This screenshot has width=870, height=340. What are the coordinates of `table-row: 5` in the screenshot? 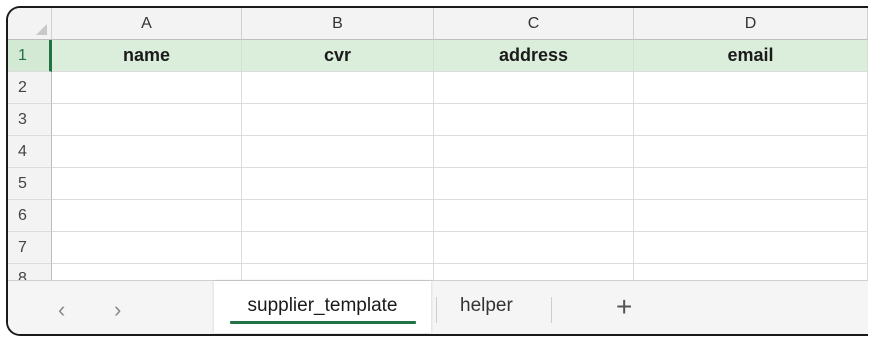 It's located at (438, 184).